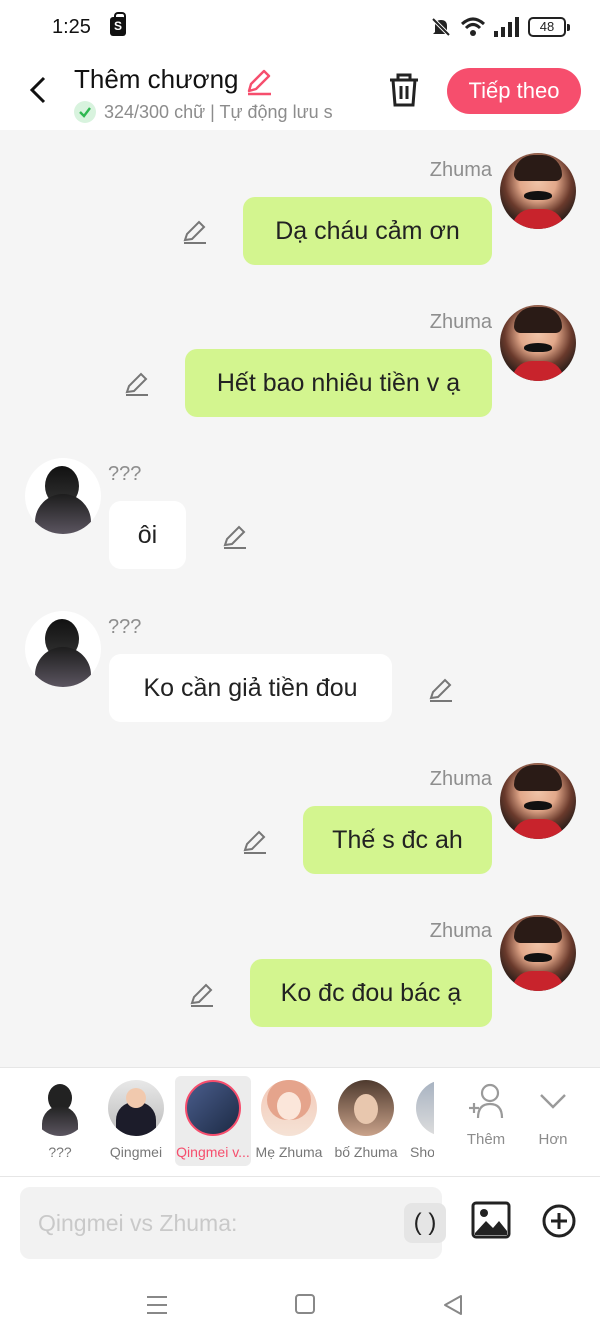  What do you see at coordinates (259, 81) in the screenshot?
I see `edit-title-icon` at bounding box center [259, 81].